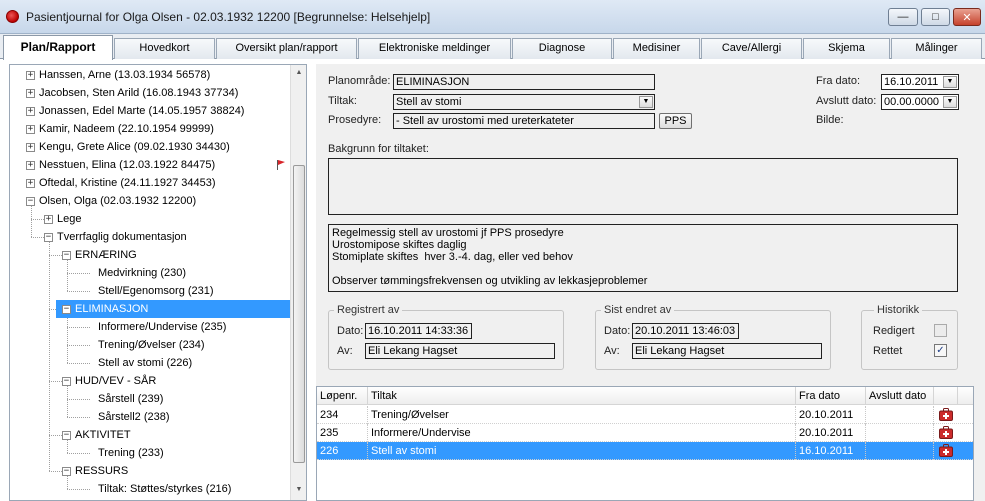 This screenshot has width=985, height=501. I want to click on tab-malinger: Målinger, so click(936, 48).